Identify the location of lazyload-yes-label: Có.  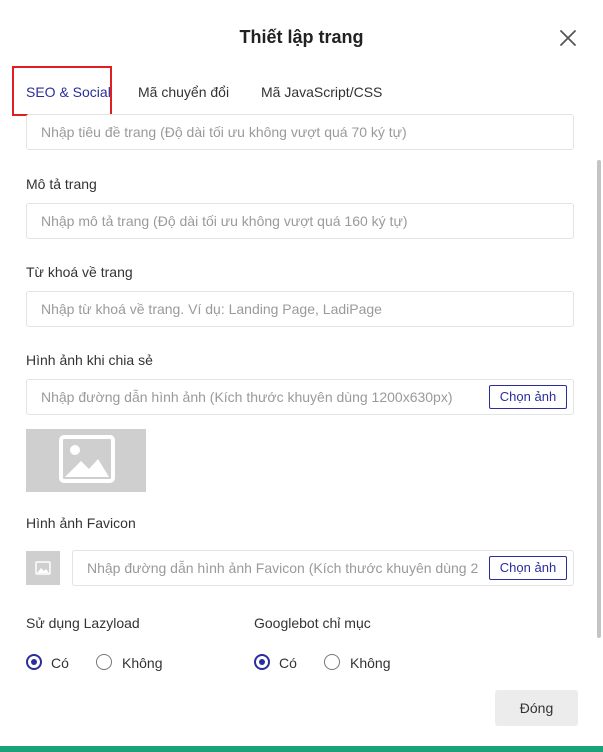
(60, 663).